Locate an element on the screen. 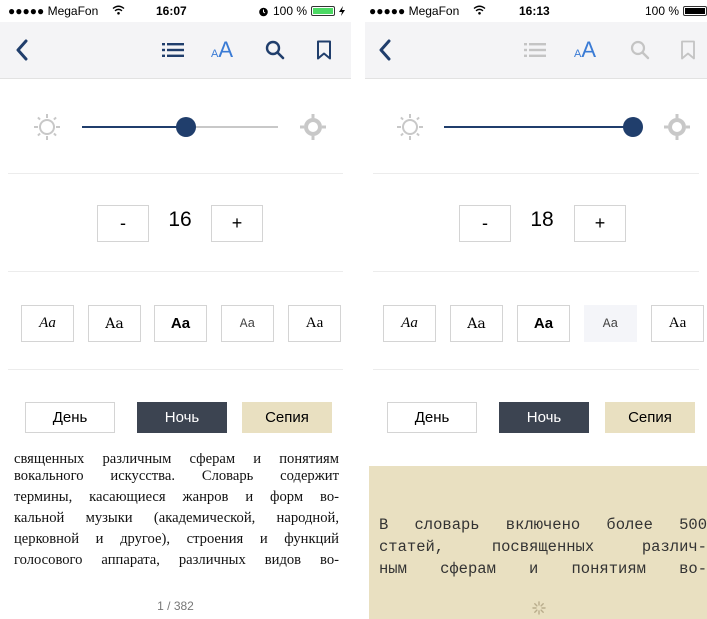 The width and height of the screenshot is (707, 619). clock: 16:13 is located at coordinates (534, 11).